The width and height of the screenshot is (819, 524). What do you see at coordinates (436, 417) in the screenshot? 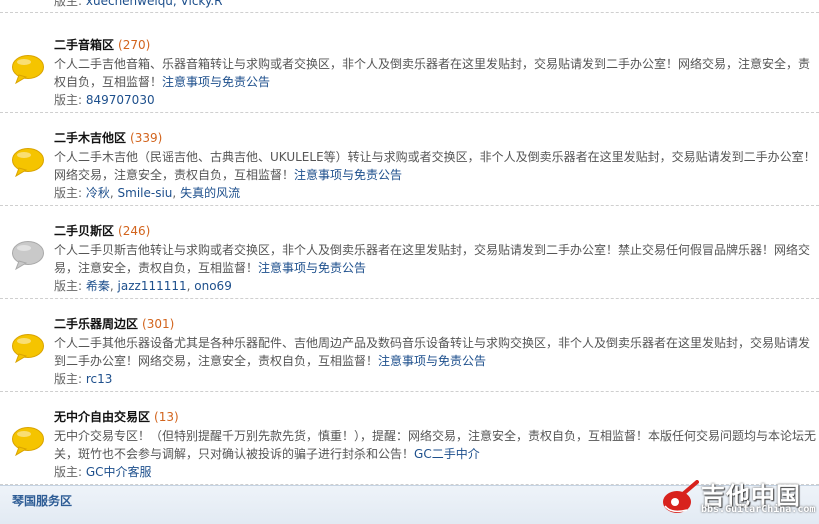
I see `forum-title-line: 无中介自由交易区 (13)` at bounding box center [436, 417].